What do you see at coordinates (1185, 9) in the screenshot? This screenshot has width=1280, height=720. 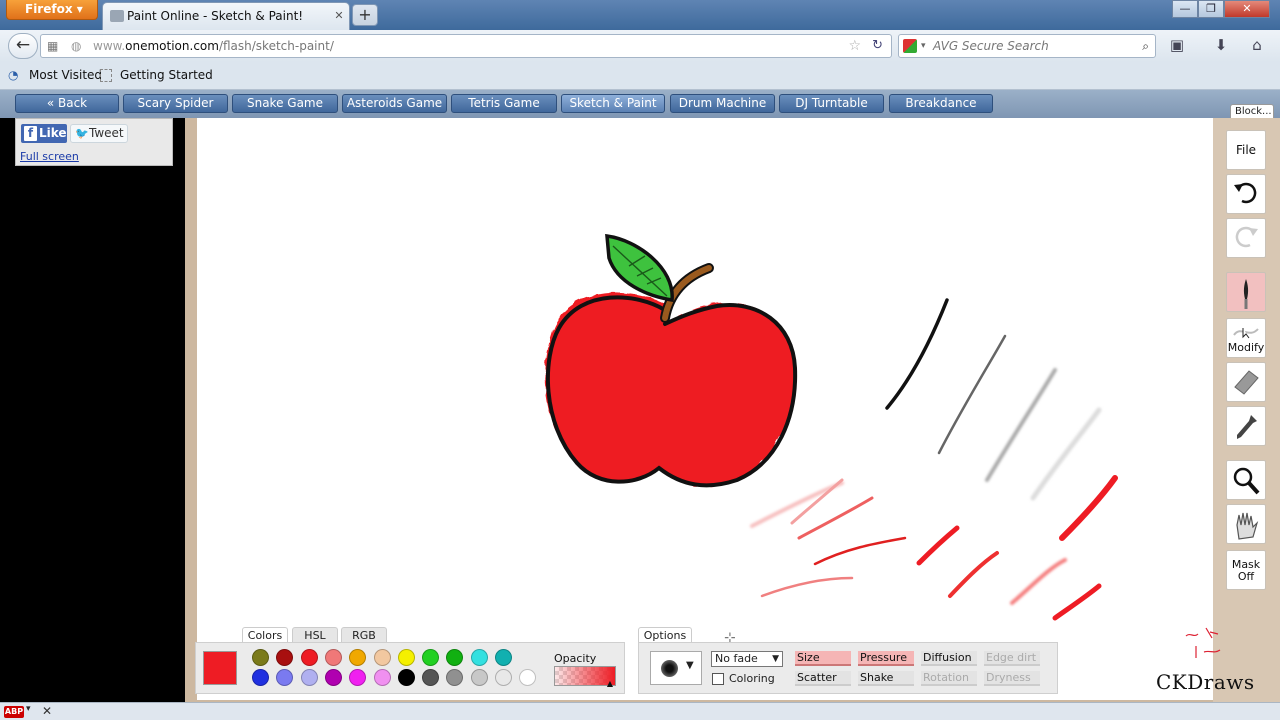 I see `minimize-button: —` at bounding box center [1185, 9].